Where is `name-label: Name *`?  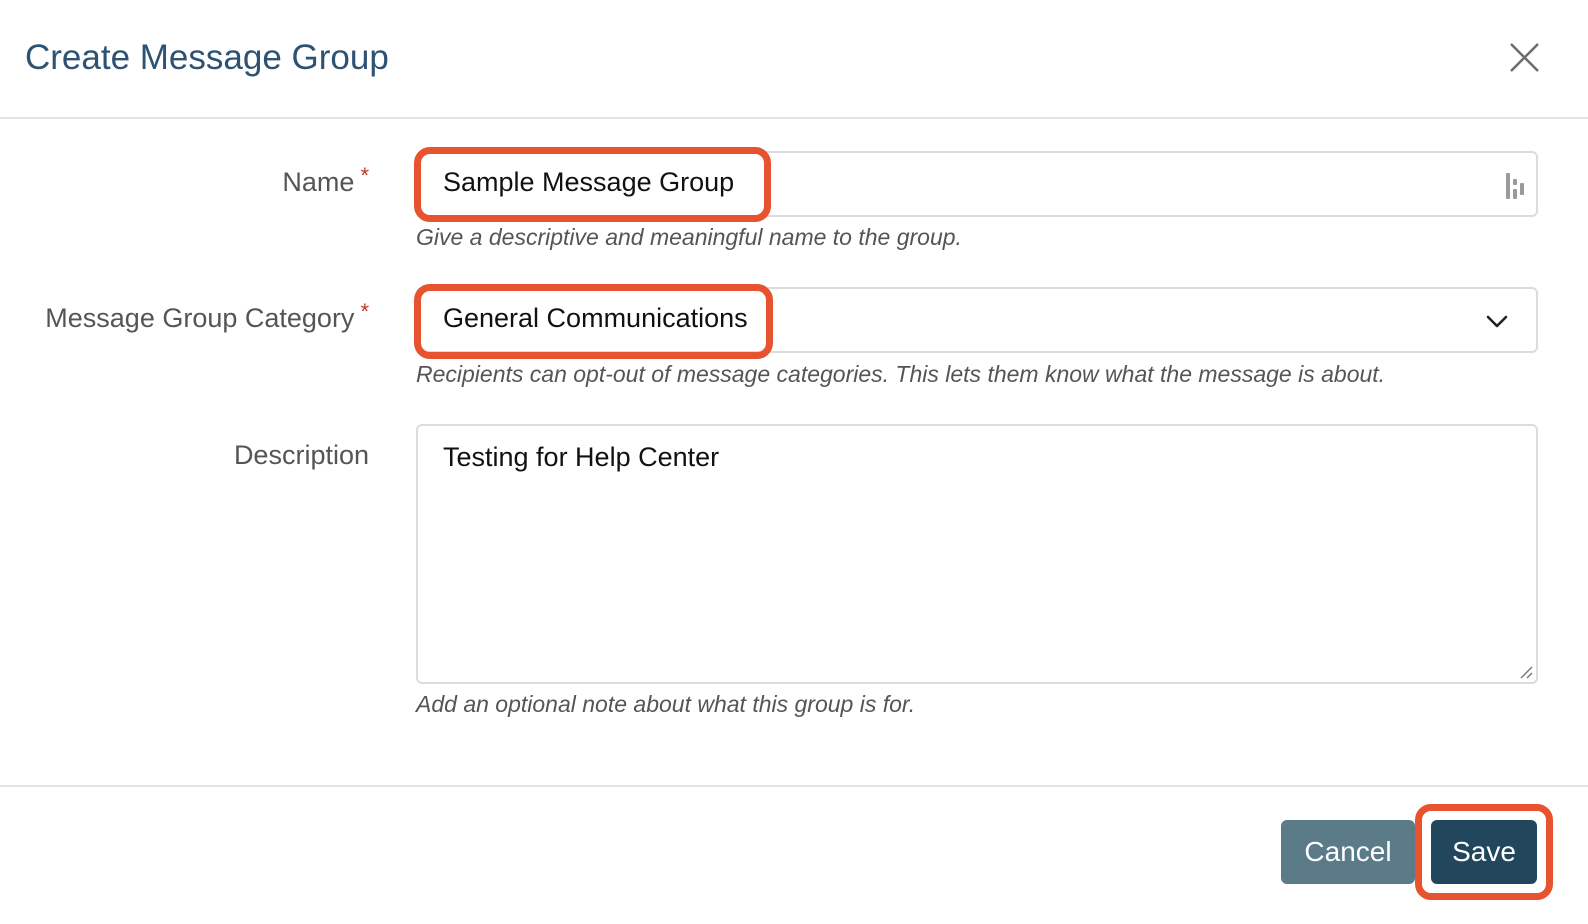 name-label: Name * is located at coordinates (325, 180).